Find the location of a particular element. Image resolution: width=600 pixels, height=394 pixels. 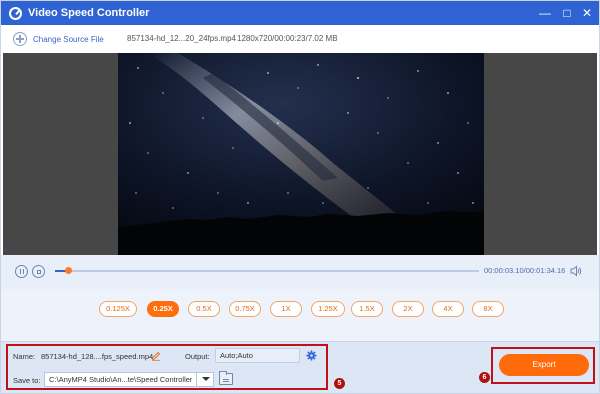

speed-option: 0.75X is located at coordinates (245, 309).